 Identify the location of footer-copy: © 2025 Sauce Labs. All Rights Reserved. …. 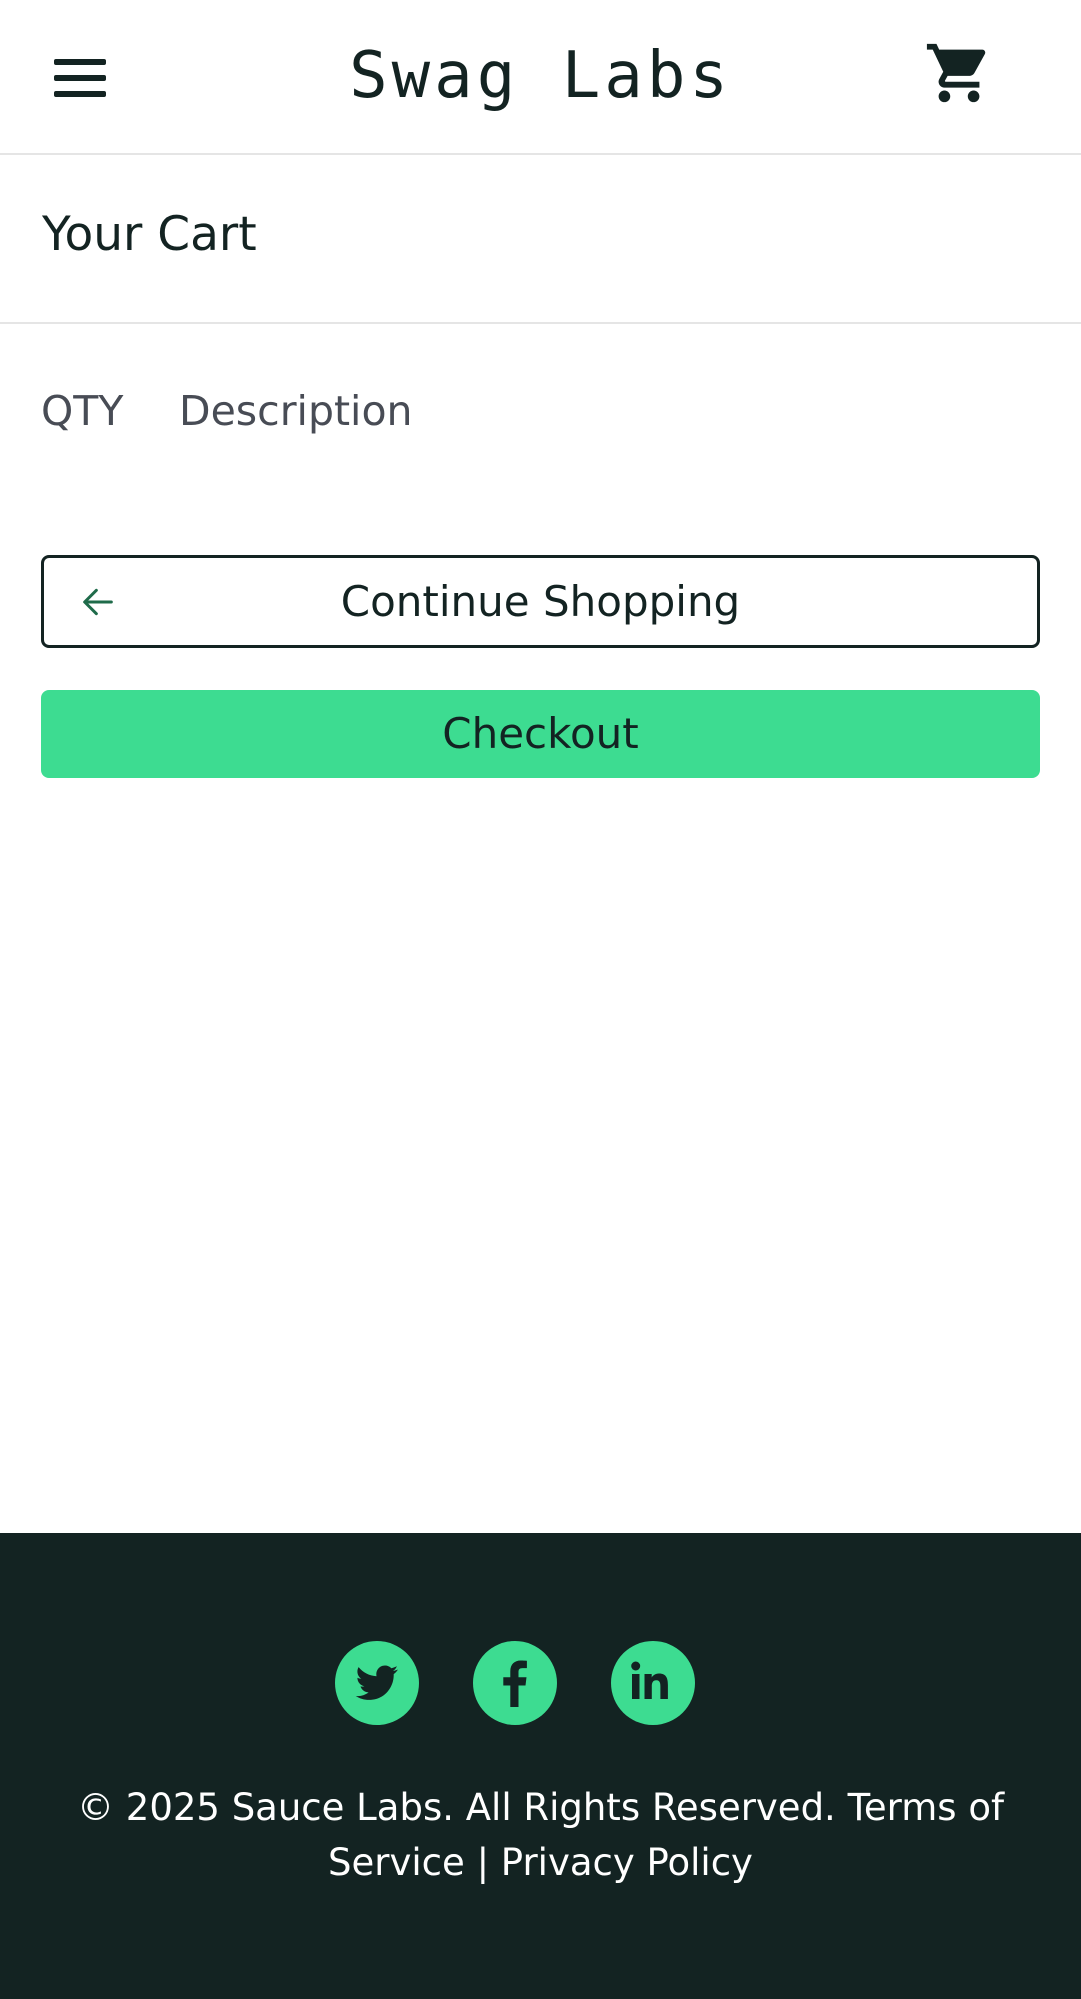
(540, 1835).